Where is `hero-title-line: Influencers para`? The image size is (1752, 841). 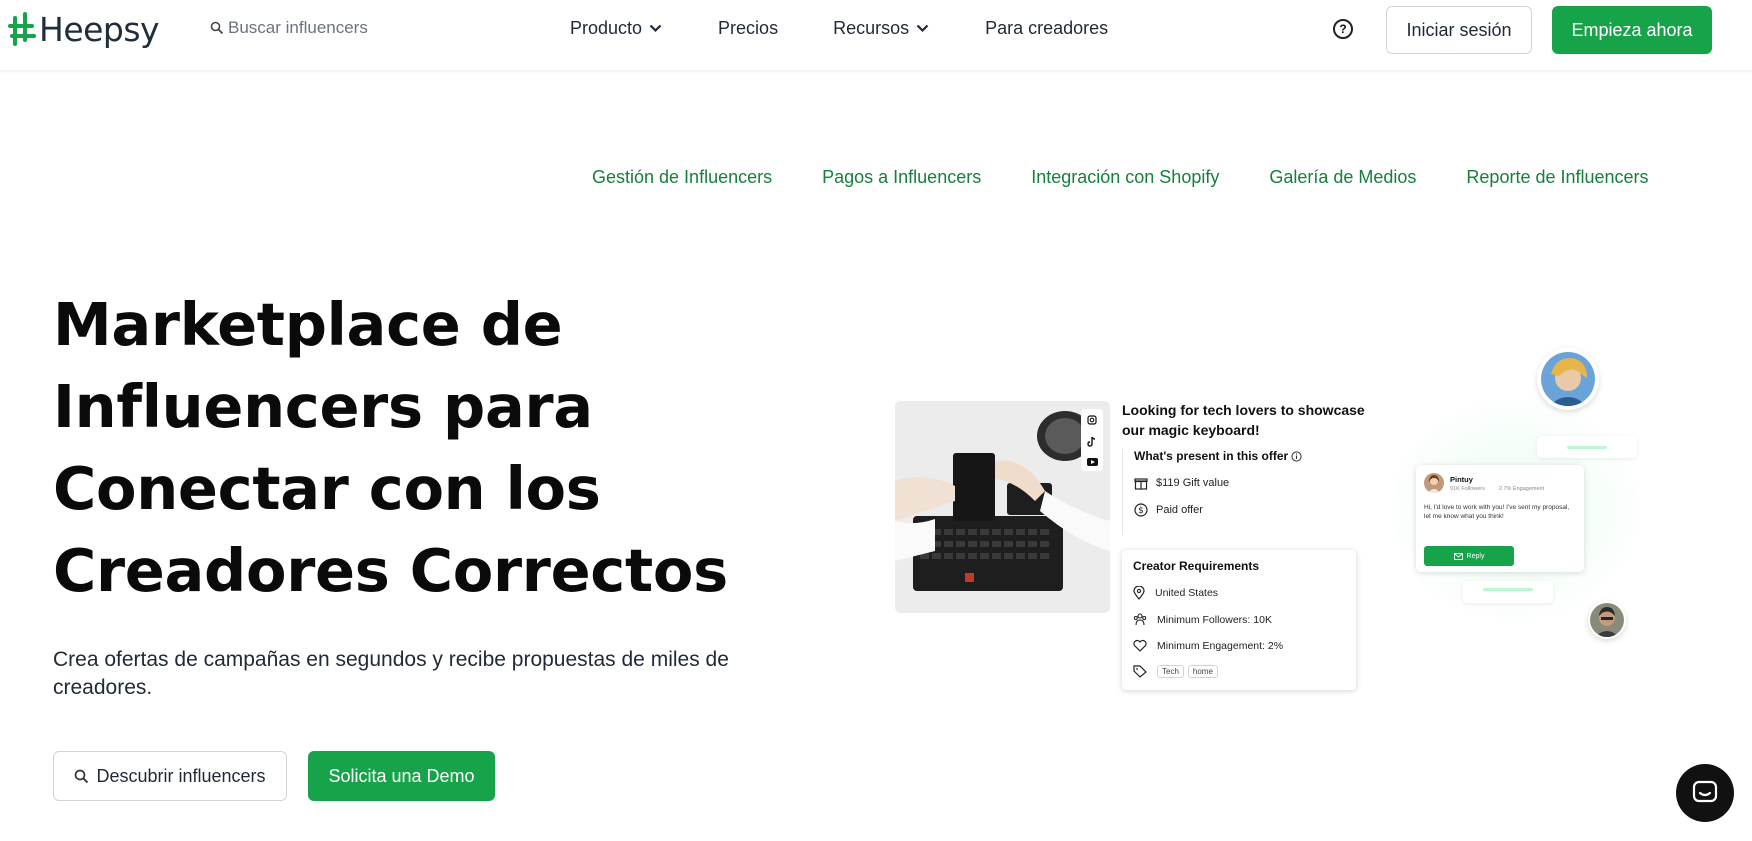
hero-title-line: Influencers para is located at coordinates (323, 406).